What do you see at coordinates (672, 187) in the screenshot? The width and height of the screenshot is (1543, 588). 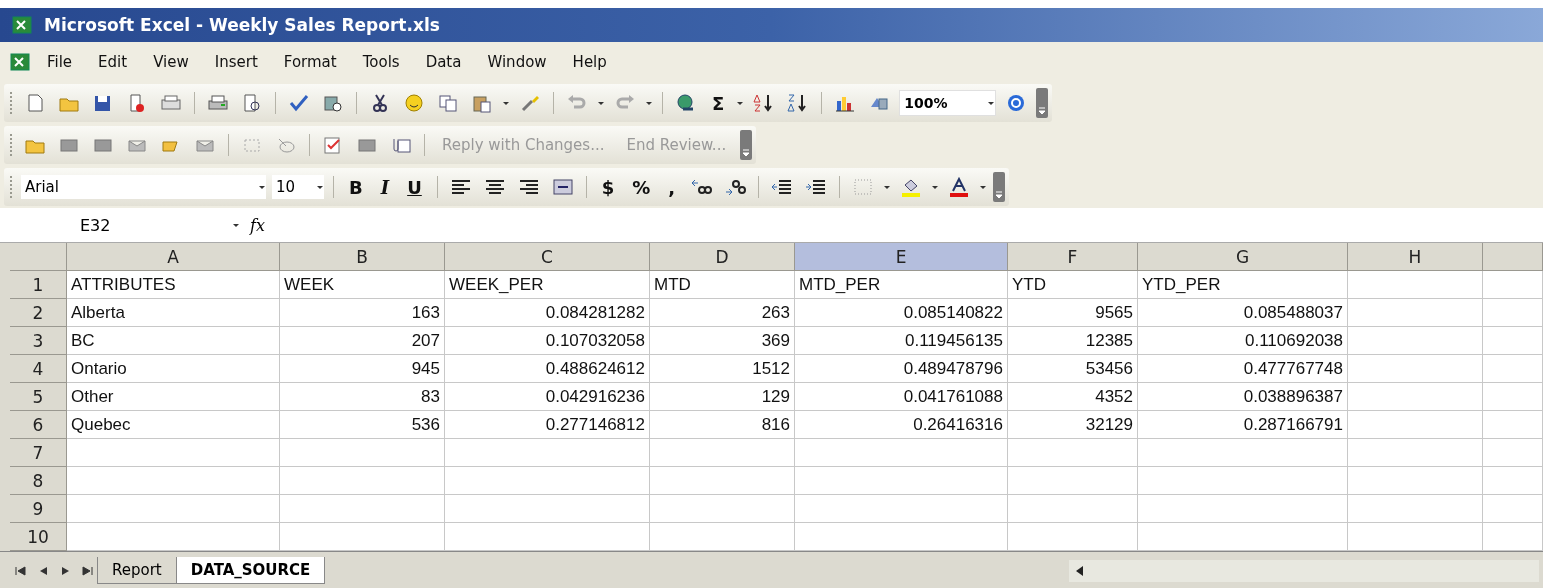 I see `comma-button: ,` at bounding box center [672, 187].